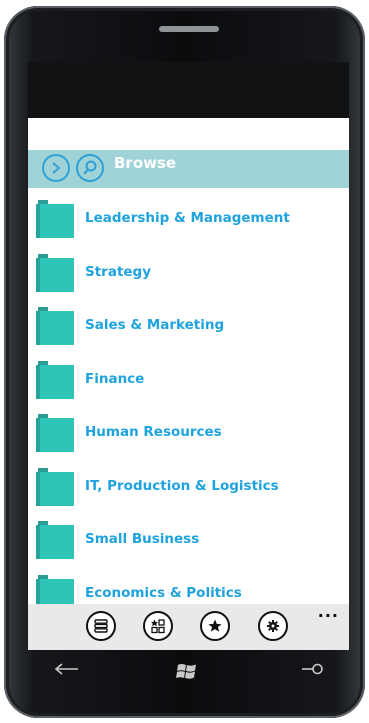 The height and width of the screenshot is (723, 369). I want to click on list-item: Sales & Marketing, so click(188, 330).